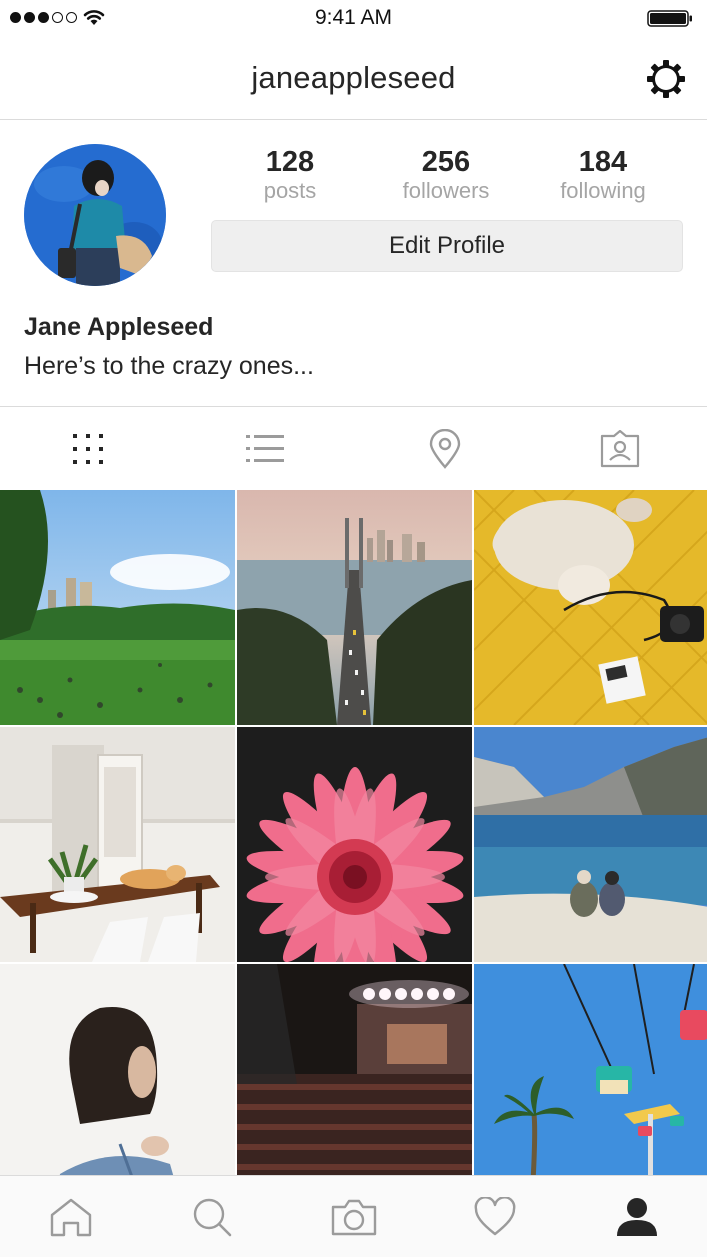 The width and height of the screenshot is (707, 1257). I want to click on tab-tagged, so click(619, 449).